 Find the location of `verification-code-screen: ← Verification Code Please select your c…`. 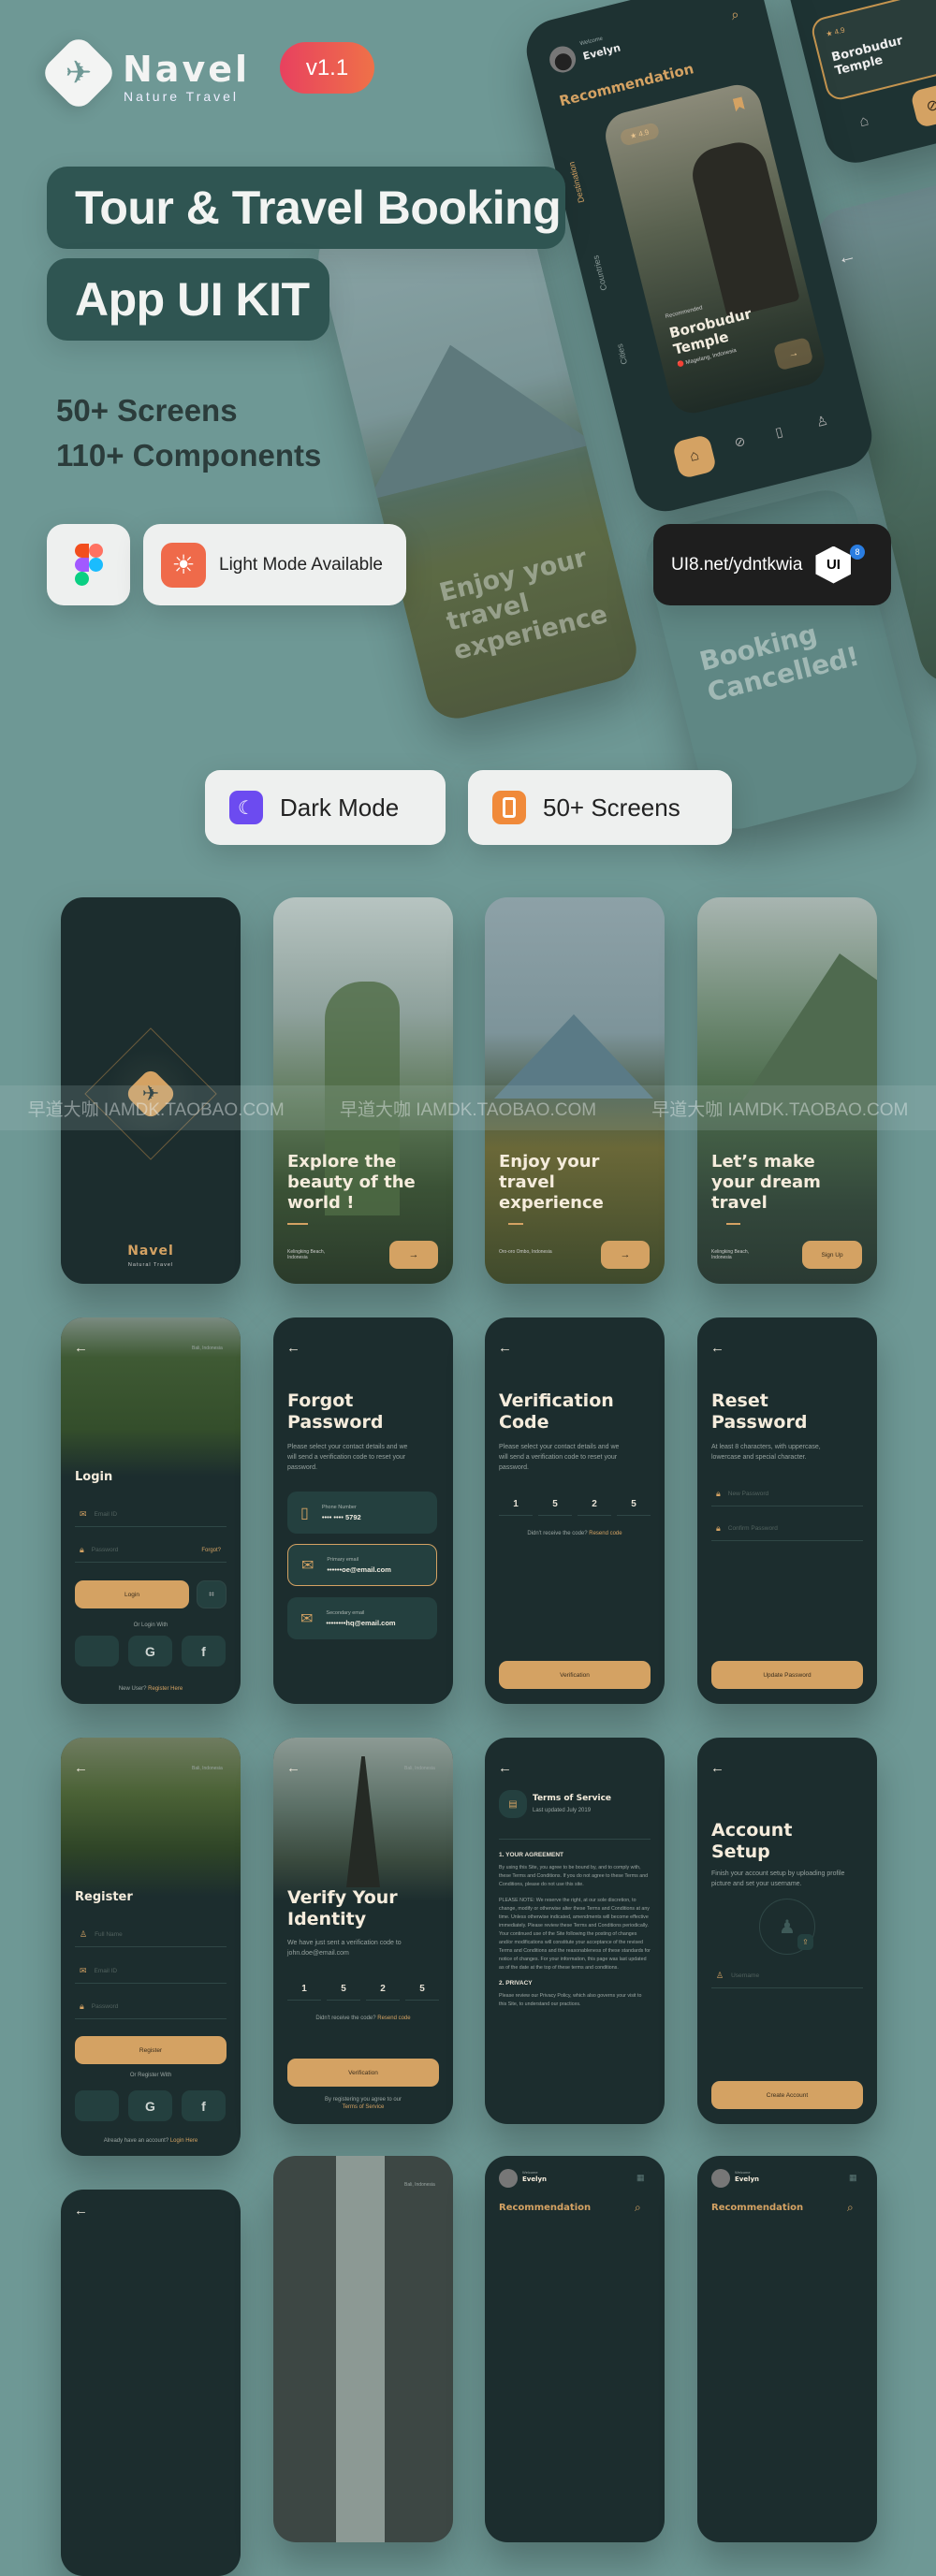

verification-code-screen: ← Verification Code Please select your c… is located at coordinates (575, 1510).